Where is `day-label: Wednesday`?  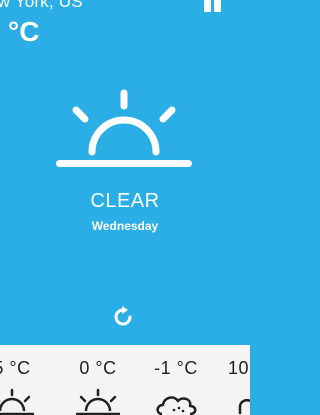
day-label: Wednesday is located at coordinates (125, 226).